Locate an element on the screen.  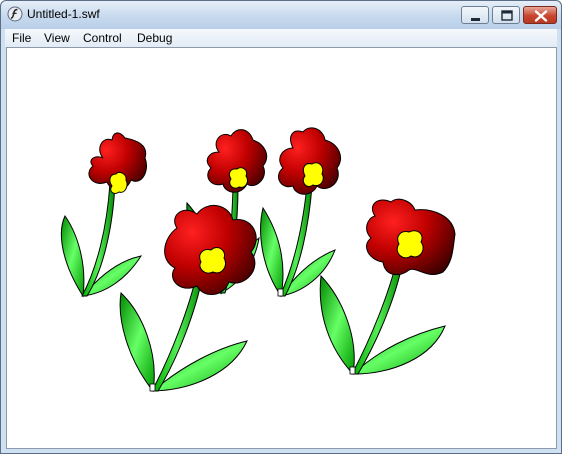
close-icon is located at coordinates (541, 16).